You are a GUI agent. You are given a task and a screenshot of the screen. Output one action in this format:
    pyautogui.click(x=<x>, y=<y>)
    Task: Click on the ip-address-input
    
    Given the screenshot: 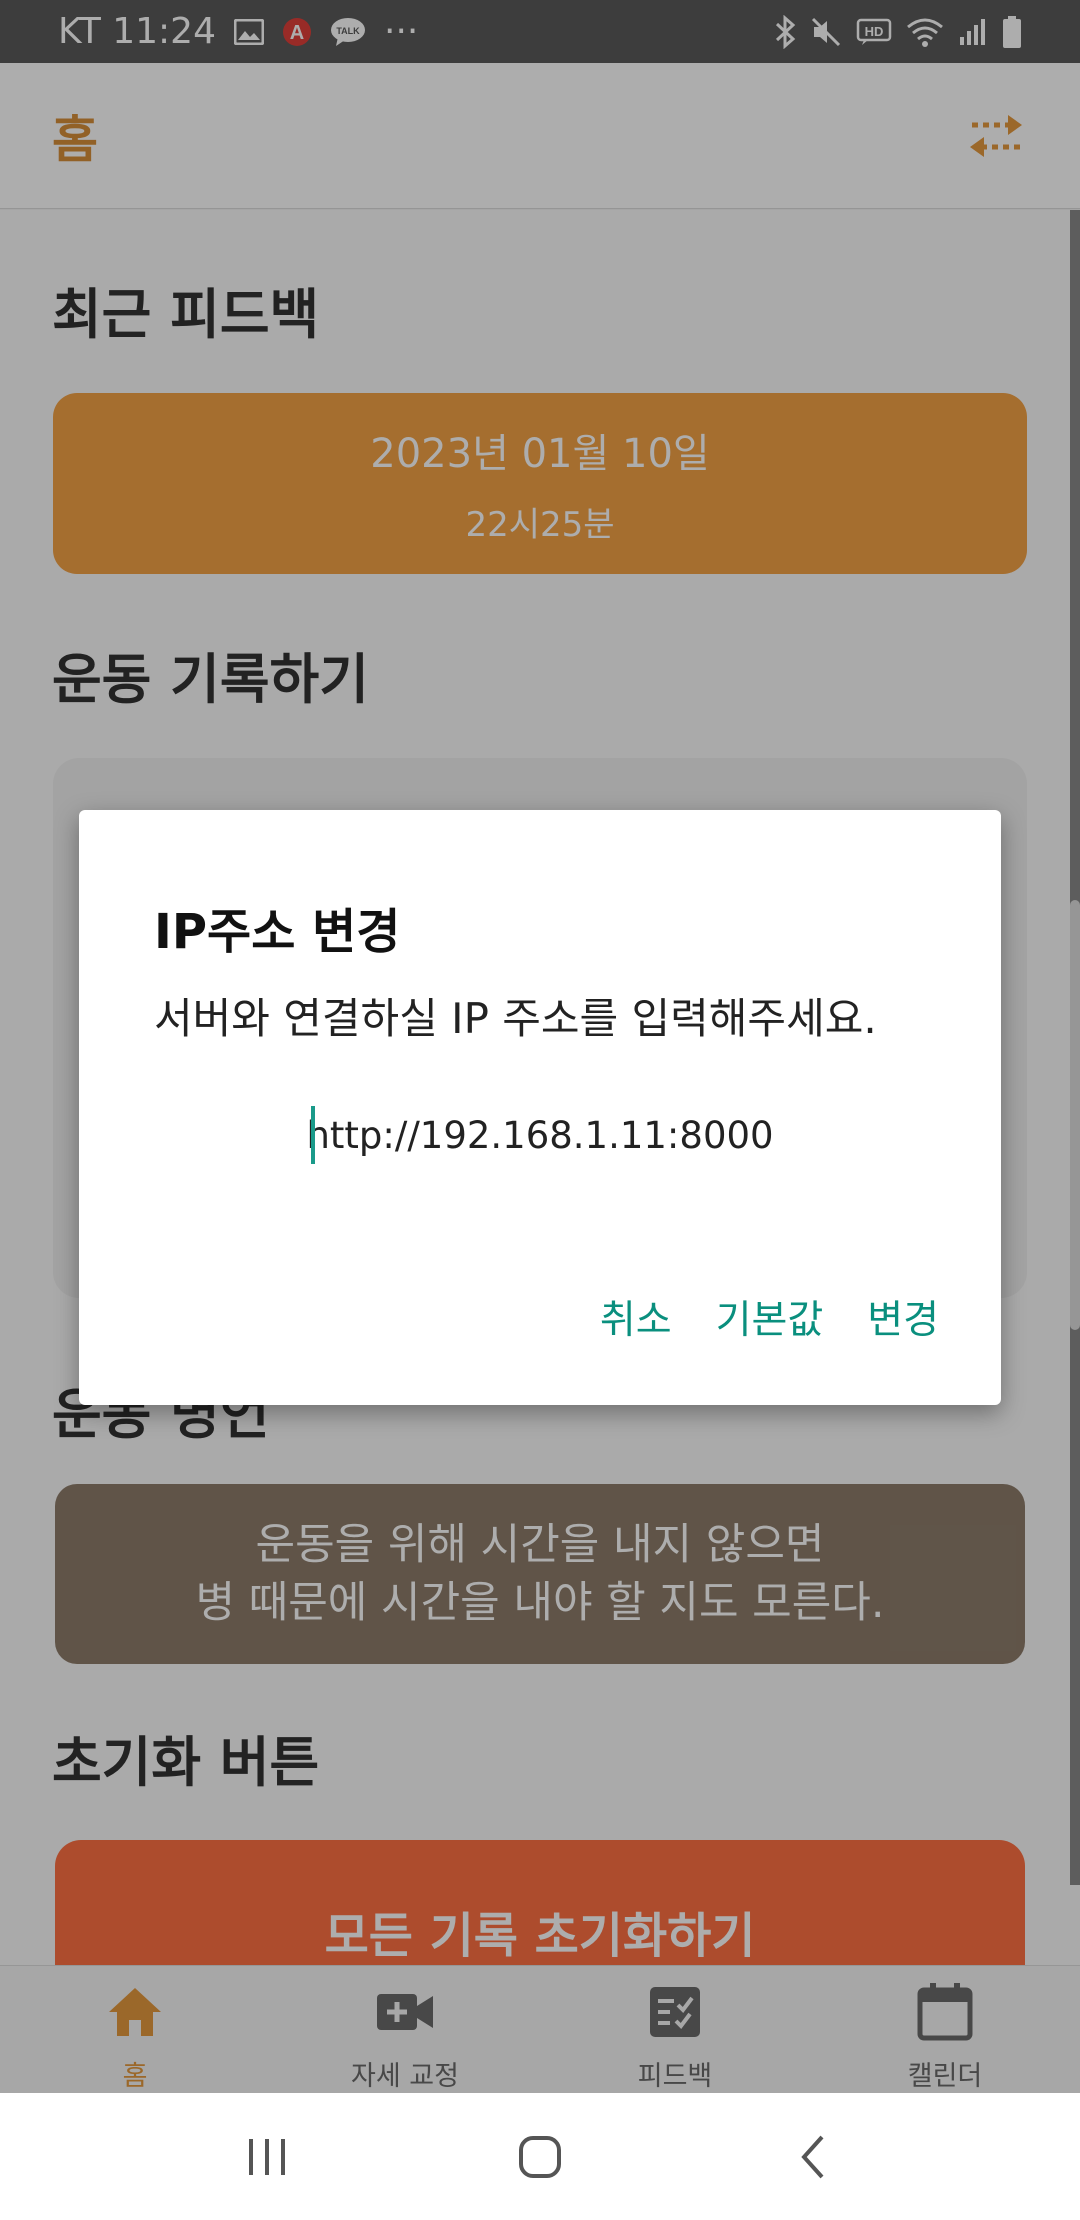 What is the action you would take?
    pyautogui.click(x=540, y=1135)
    